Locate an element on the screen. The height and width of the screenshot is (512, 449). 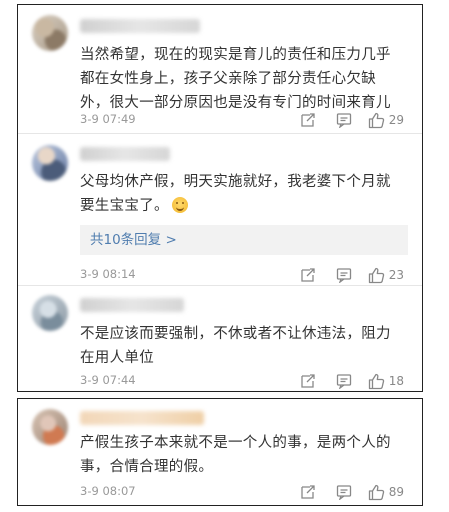
like-button: 18 is located at coordinates (386, 381).